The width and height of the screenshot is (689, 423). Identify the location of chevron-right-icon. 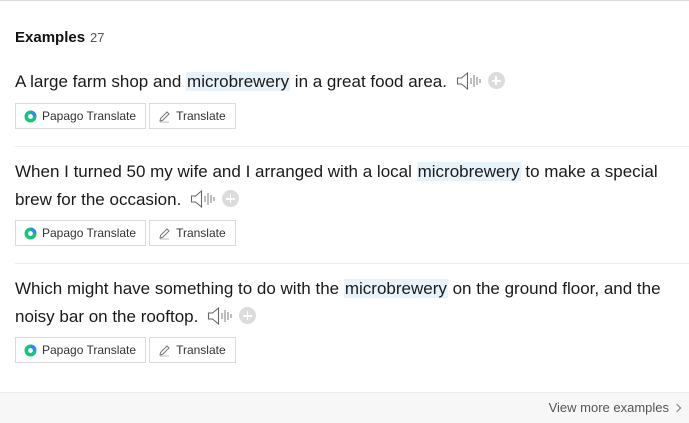
(677, 407).